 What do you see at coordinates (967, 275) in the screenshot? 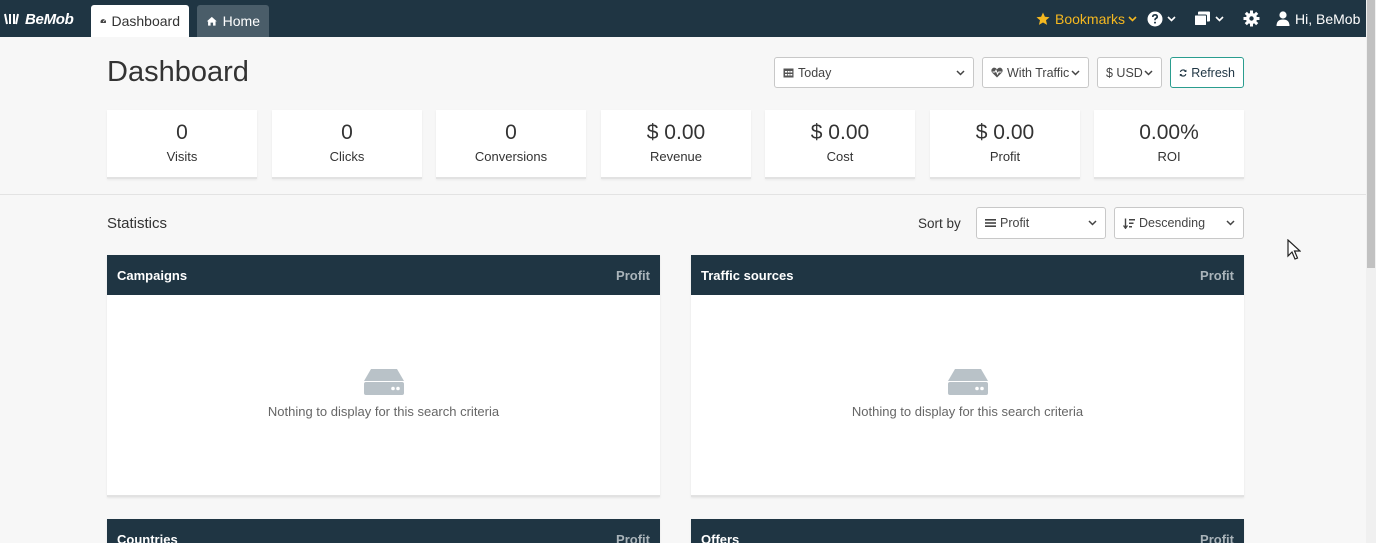
I see `panel-header: Traffic sources Profit` at bounding box center [967, 275].